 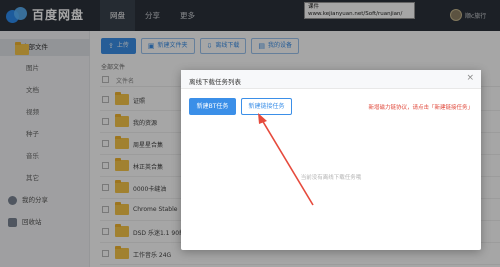 I want to click on new-bt-task-button: 新建BT任务, so click(x=212, y=106).